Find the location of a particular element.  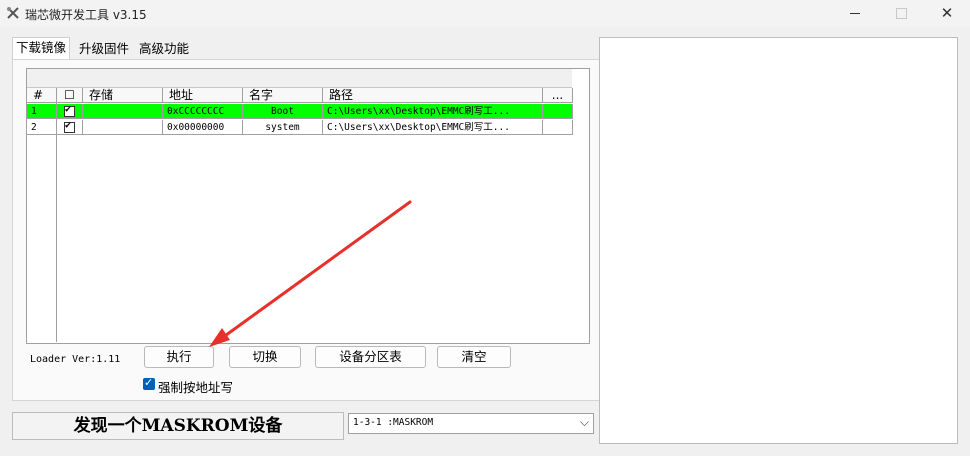

row-name: system is located at coordinates (283, 127).